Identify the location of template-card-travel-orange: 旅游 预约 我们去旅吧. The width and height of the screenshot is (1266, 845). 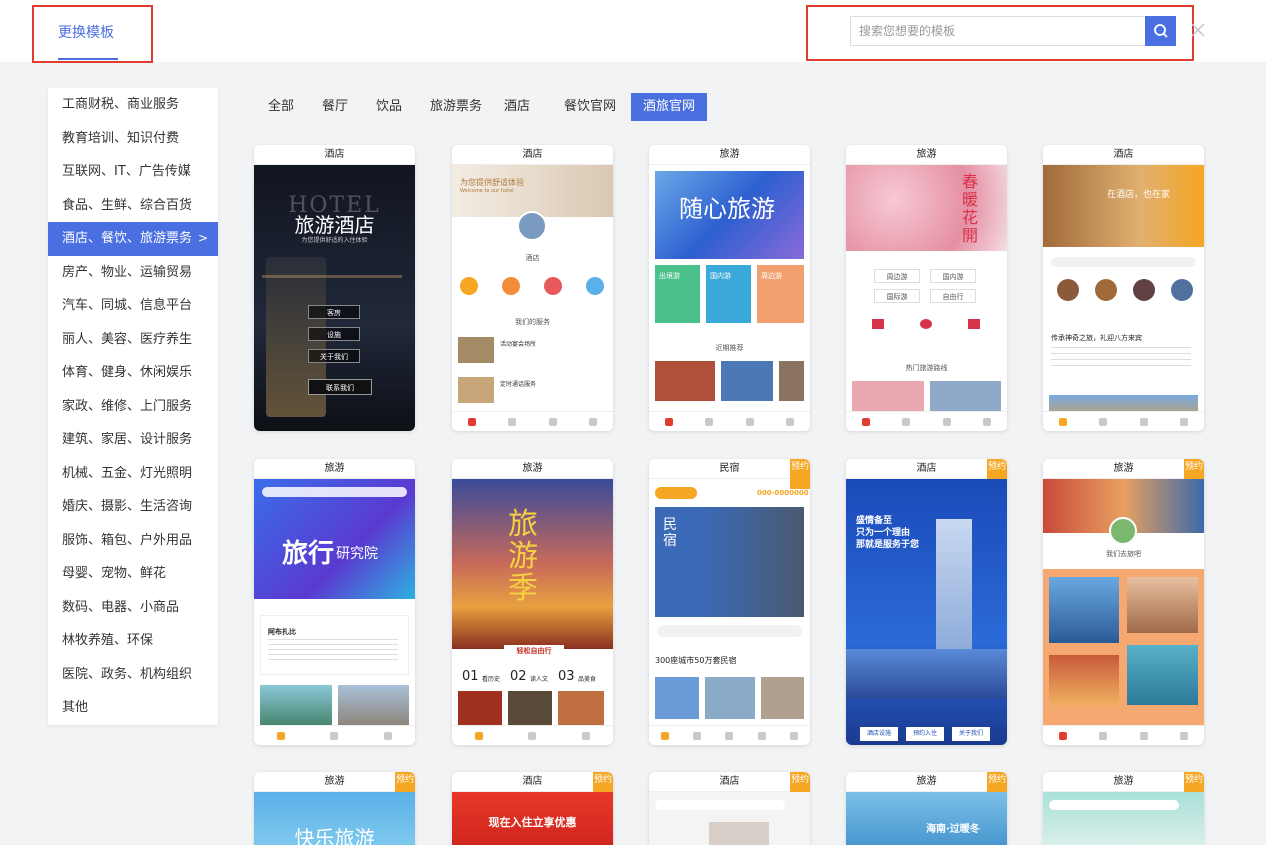
(1123, 602).